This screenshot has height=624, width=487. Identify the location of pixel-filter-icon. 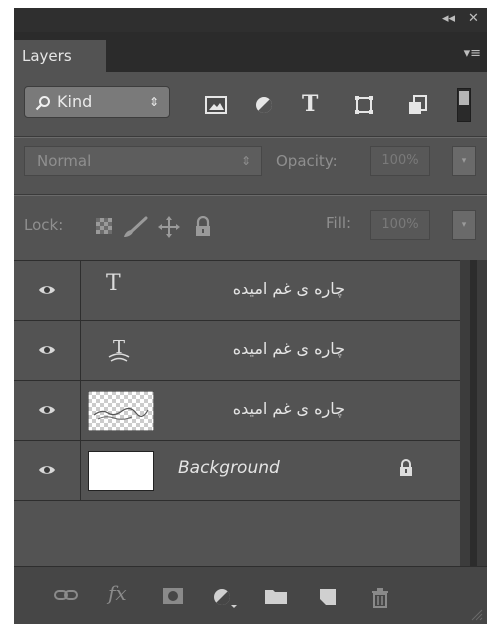
(216, 105).